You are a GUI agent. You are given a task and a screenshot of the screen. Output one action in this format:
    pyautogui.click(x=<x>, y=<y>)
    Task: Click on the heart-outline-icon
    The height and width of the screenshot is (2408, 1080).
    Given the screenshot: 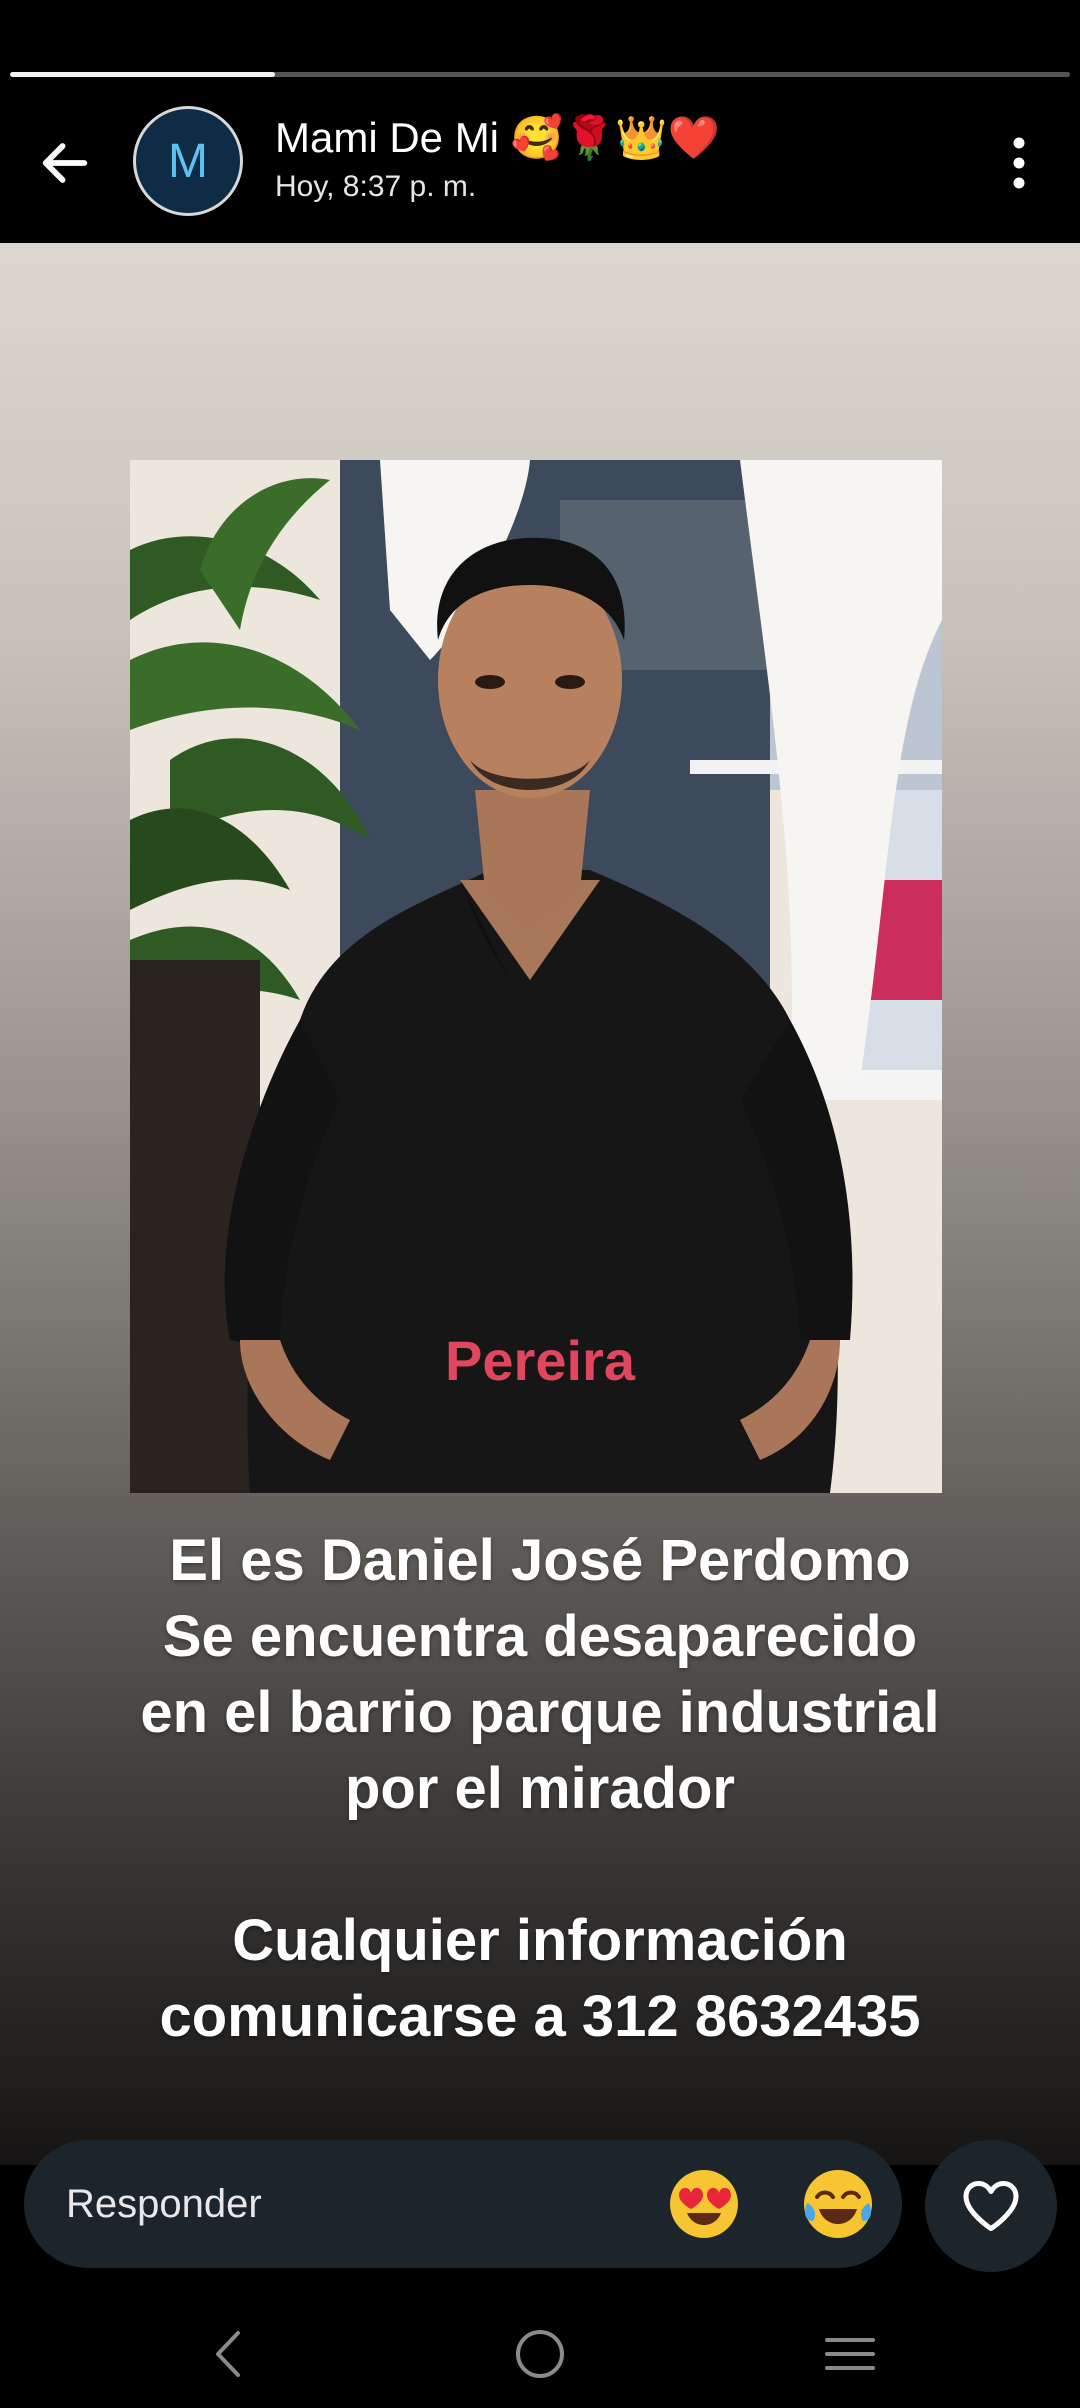 What is the action you would take?
    pyautogui.click(x=991, y=2206)
    